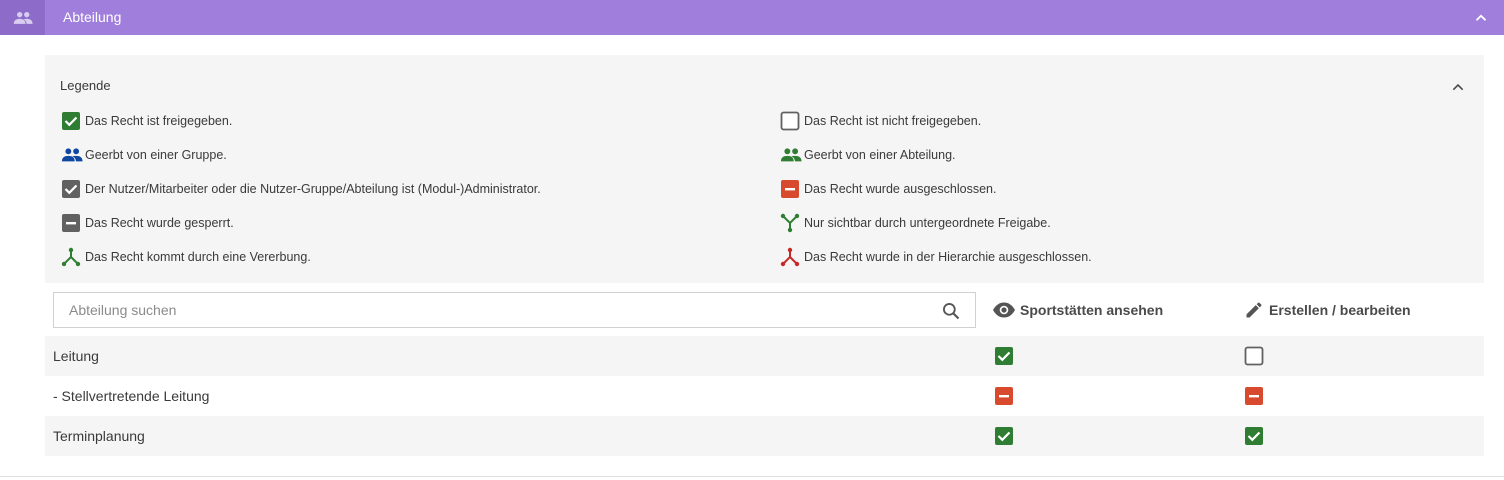 This screenshot has width=1504, height=480. Describe the element at coordinates (85, 85) in the screenshot. I see `legend-title: Legende` at that location.